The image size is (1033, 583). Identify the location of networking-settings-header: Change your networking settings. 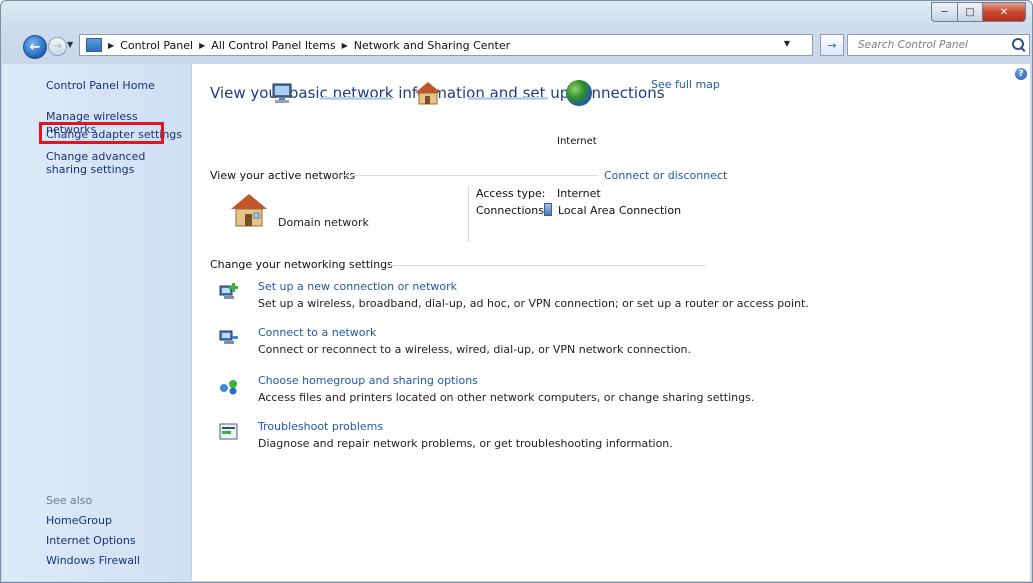
(301, 264).